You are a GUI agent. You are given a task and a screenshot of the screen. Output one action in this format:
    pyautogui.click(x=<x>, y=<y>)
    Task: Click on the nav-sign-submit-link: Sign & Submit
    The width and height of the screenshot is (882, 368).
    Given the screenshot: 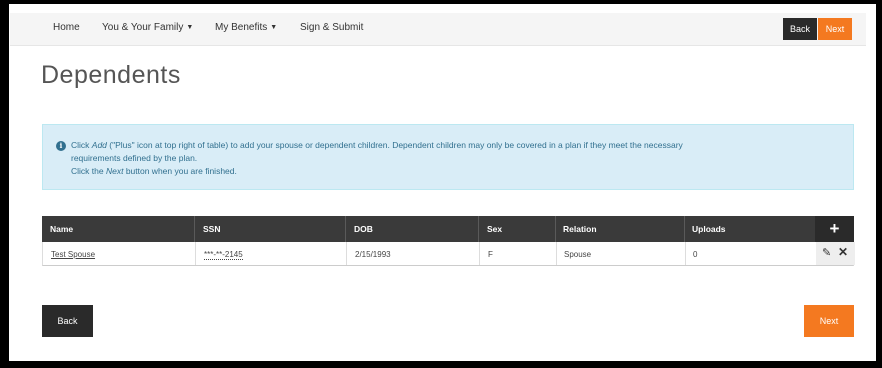 What is the action you would take?
    pyautogui.click(x=331, y=27)
    